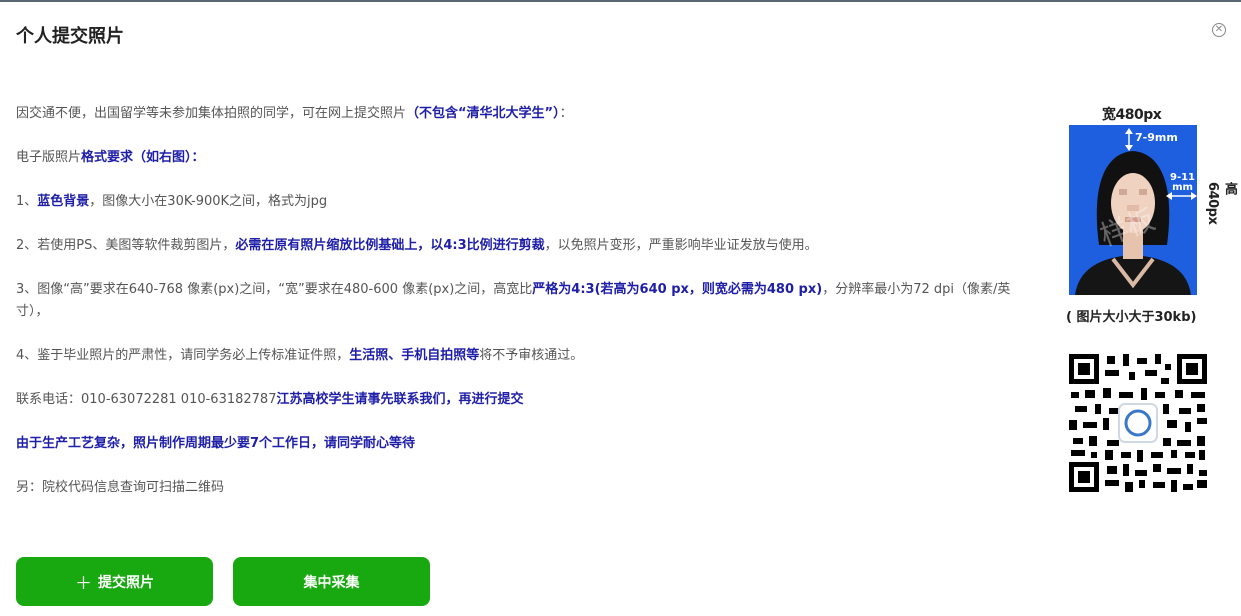 This screenshot has height=616, width=1241. I want to click on top-gap-label: 7-9mm, so click(1156, 137).